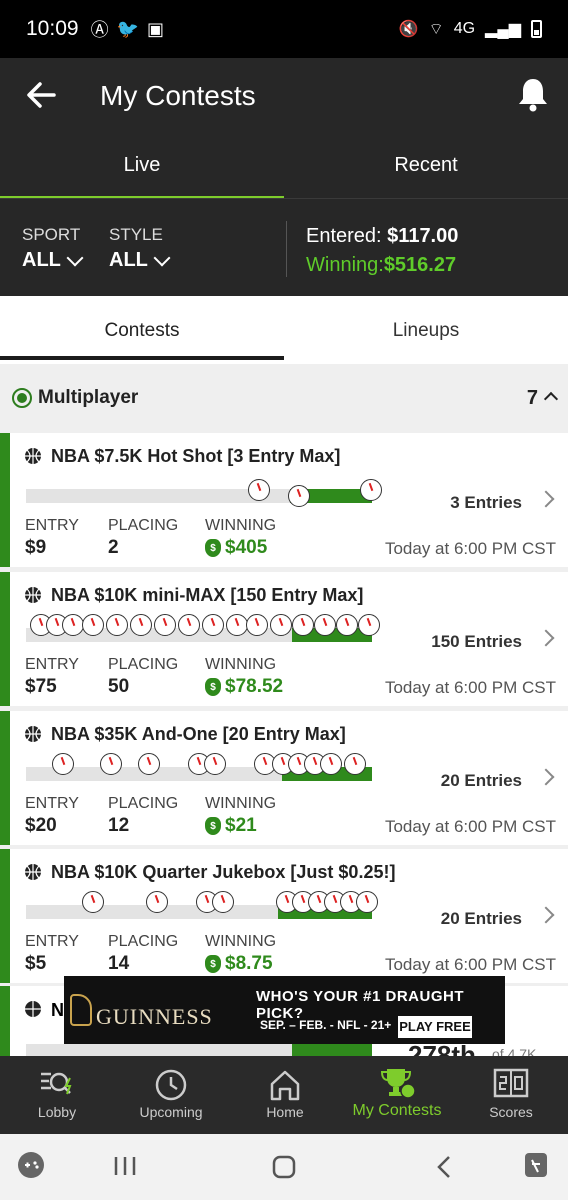  What do you see at coordinates (142, 358) in the screenshot?
I see `sub-tab-indicator` at bounding box center [142, 358].